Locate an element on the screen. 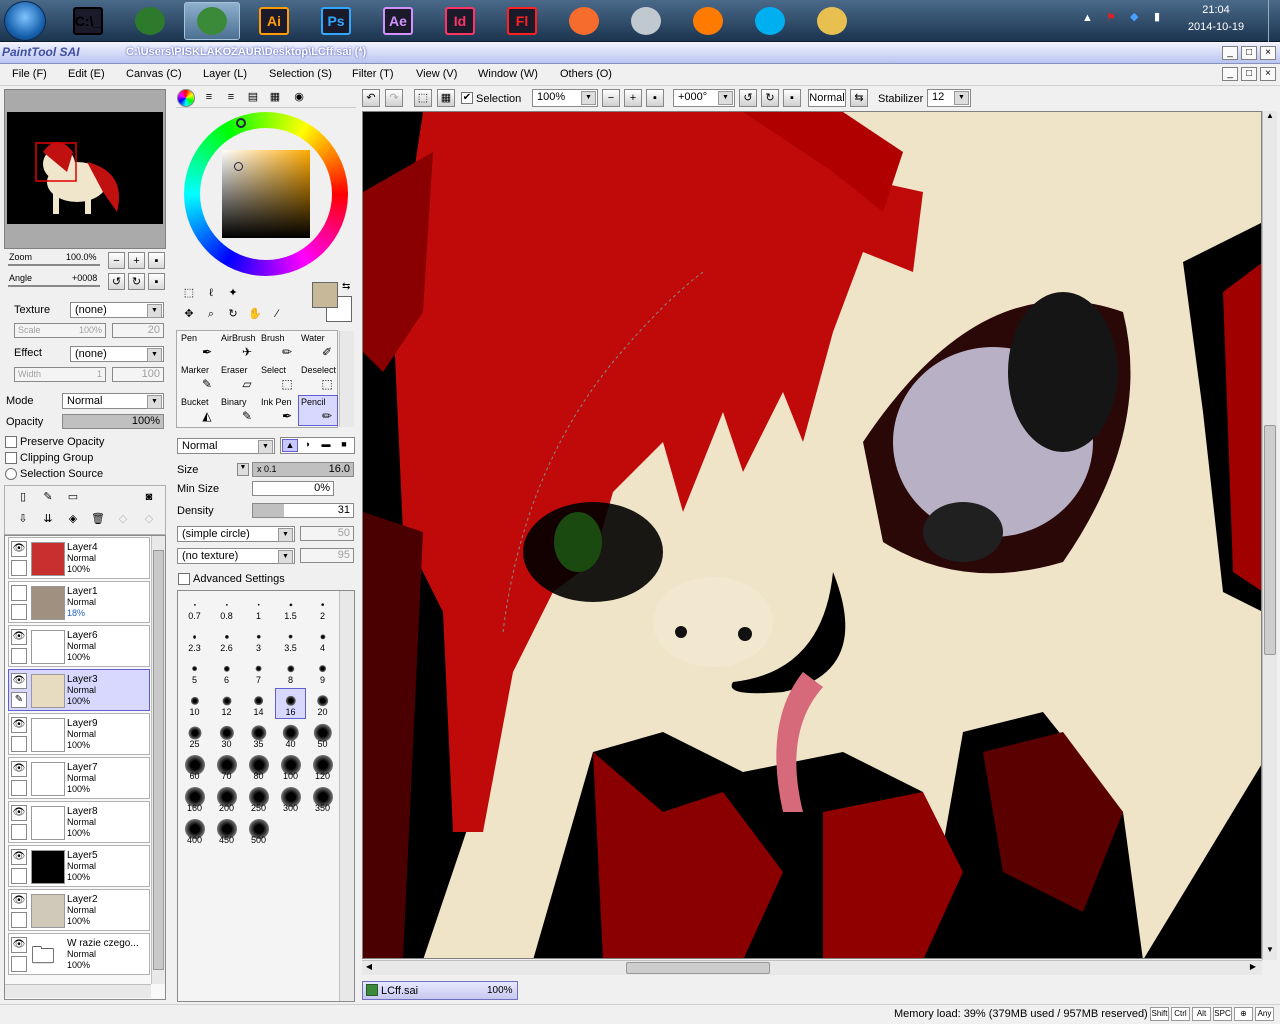 The width and height of the screenshot is (1280, 1024). taskbar-illustrator-button: Ai is located at coordinates (274, 21).